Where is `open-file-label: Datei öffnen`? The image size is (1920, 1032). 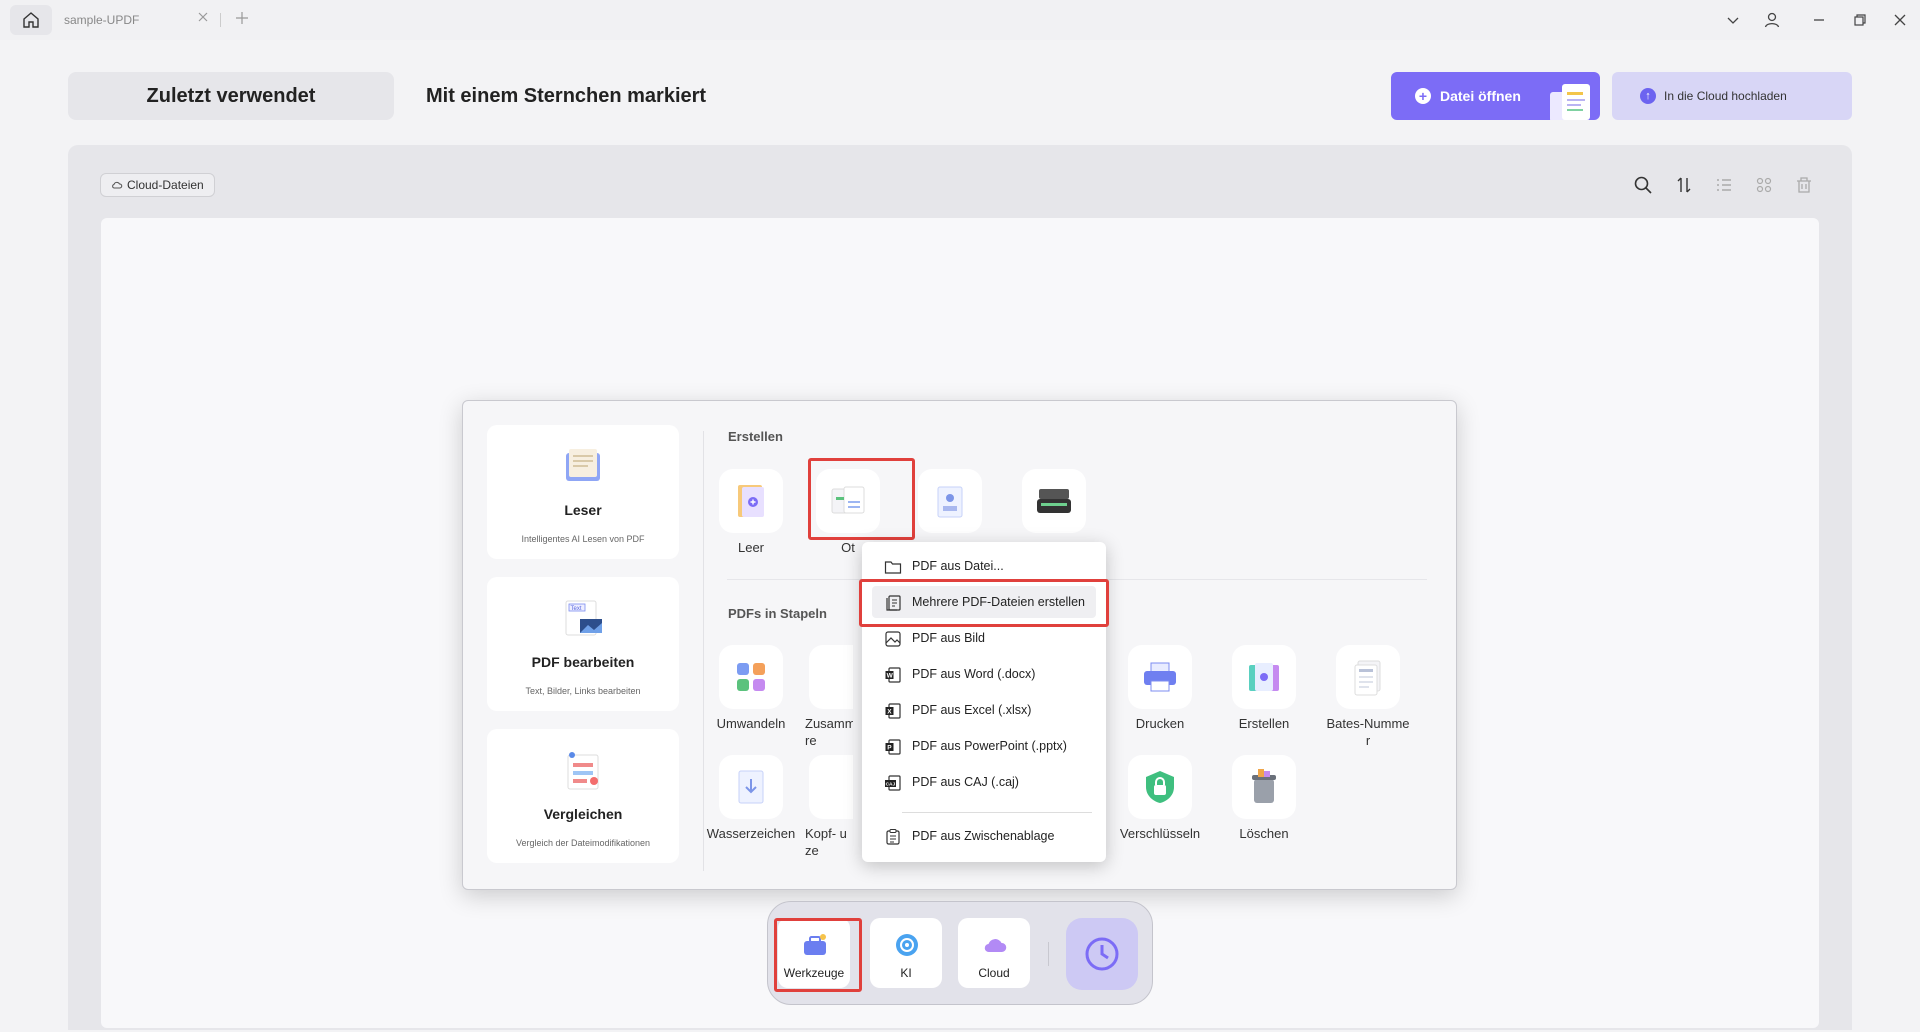
open-file-label: Datei öffnen is located at coordinates (1480, 96).